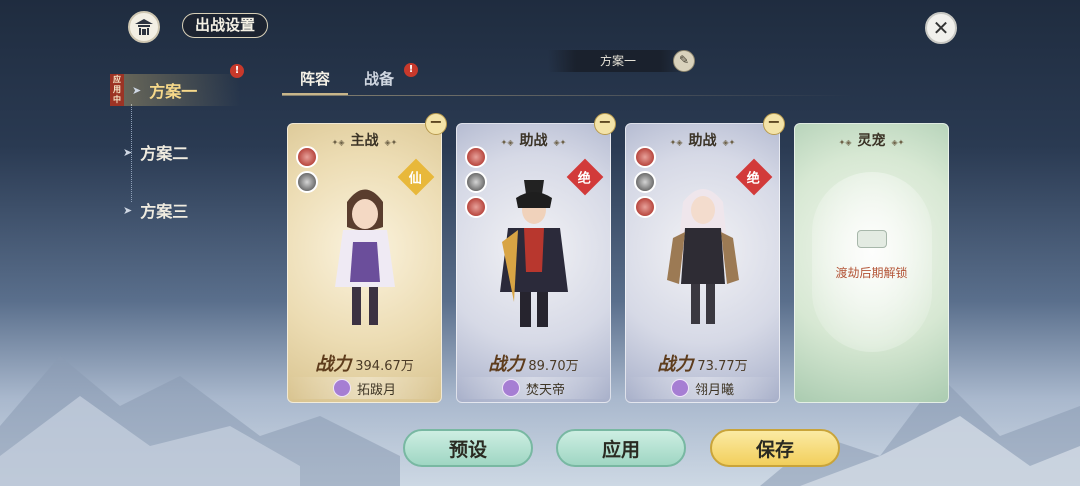 Image resolution: width=1080 pixels, height=486 pixels. I want to click on rank-glyph: 仙, so click(416, 179).